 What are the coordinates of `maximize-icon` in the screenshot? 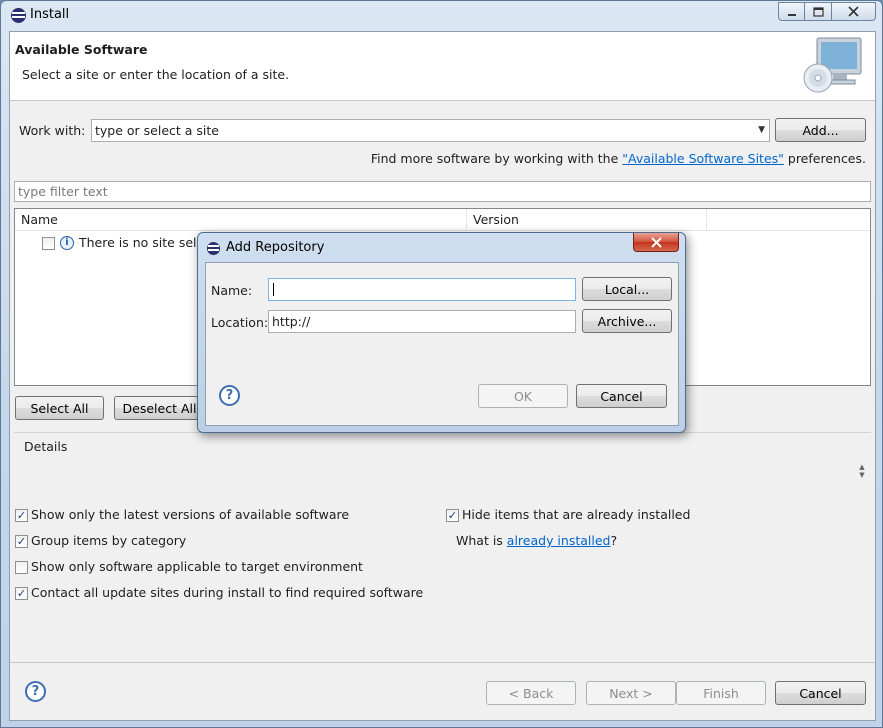 It's located at (818, 11).